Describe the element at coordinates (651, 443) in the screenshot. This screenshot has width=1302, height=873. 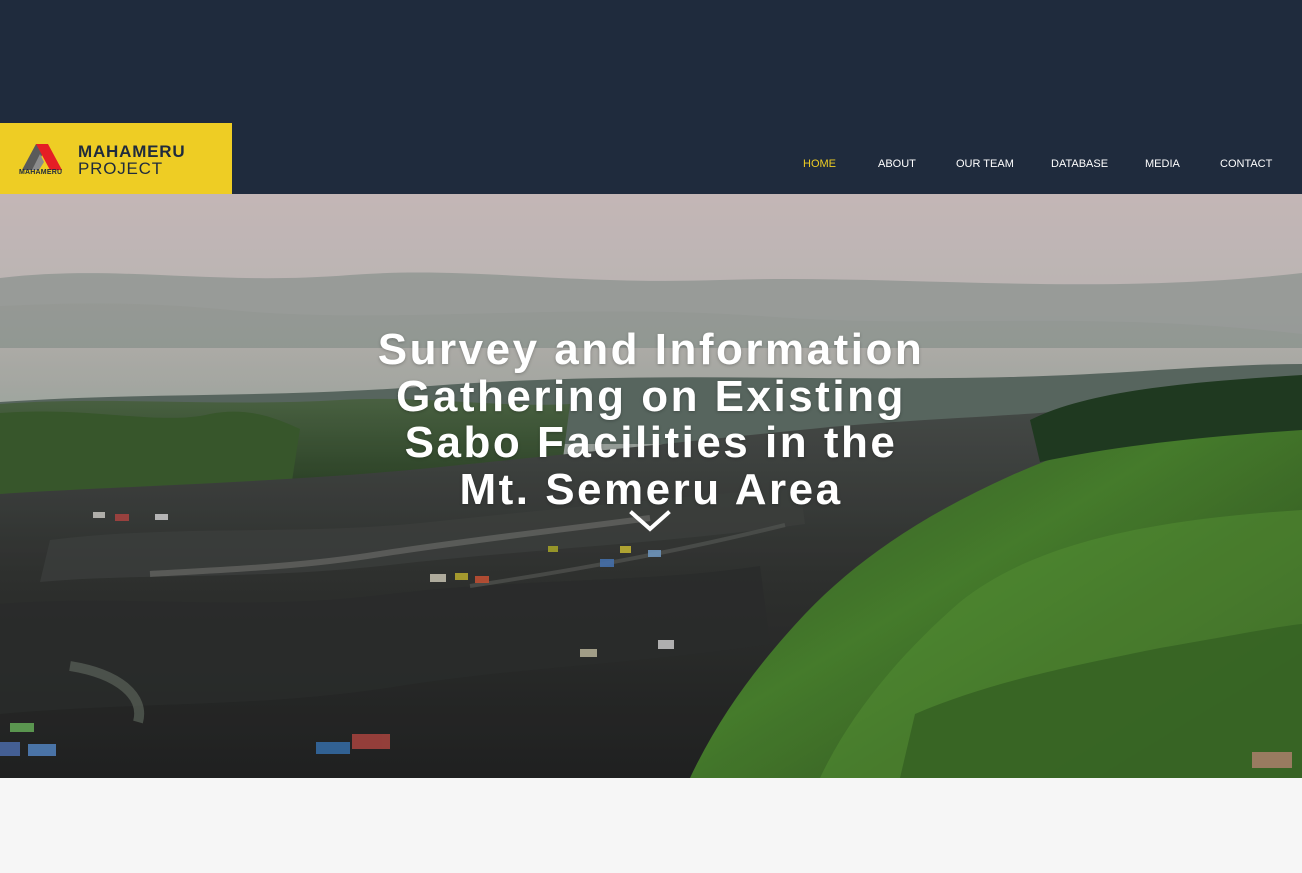
I see `hero-title-line: Sabo Facilities in the` at that location.